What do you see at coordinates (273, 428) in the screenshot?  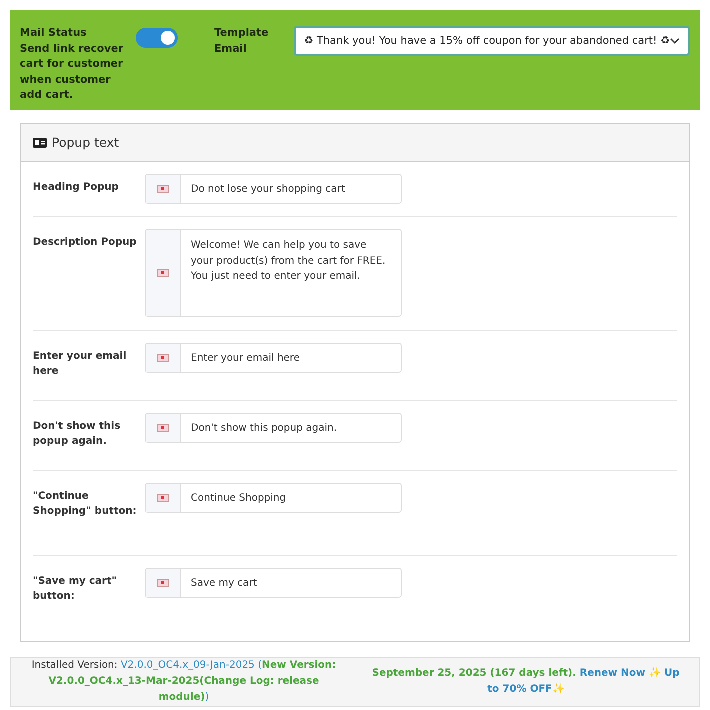 I see `input-field: Don't show this popup again.` at bounding box center [273, 428].